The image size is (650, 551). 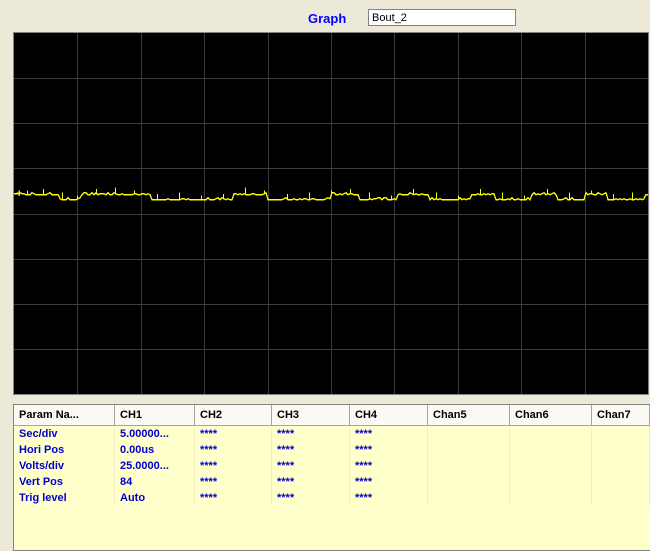 I want to click on cell-param-name: Trig level, so click(x=64, y=498).